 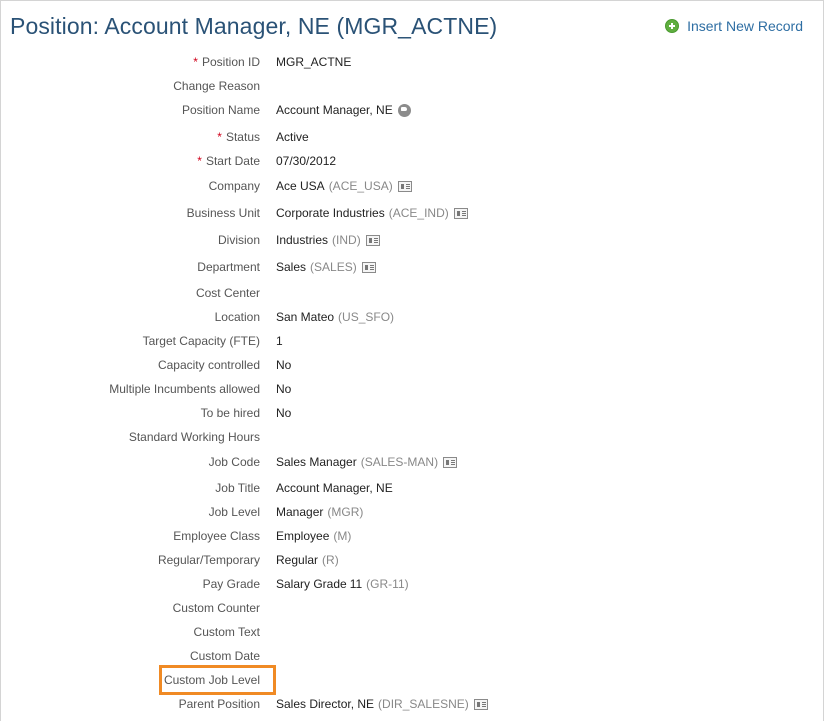 What do you see at coordinates (226, 632) in the screenshot?
I see `field-label: Custom Text` at bounding box center [226, 632].